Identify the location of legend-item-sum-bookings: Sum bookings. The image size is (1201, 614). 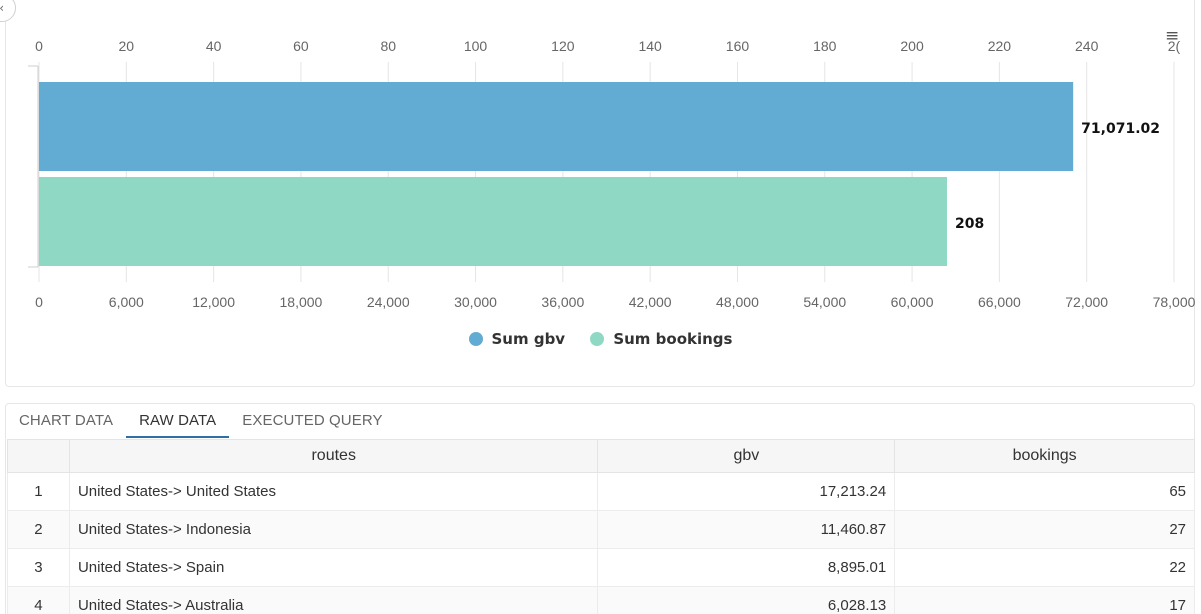
(661, 339).